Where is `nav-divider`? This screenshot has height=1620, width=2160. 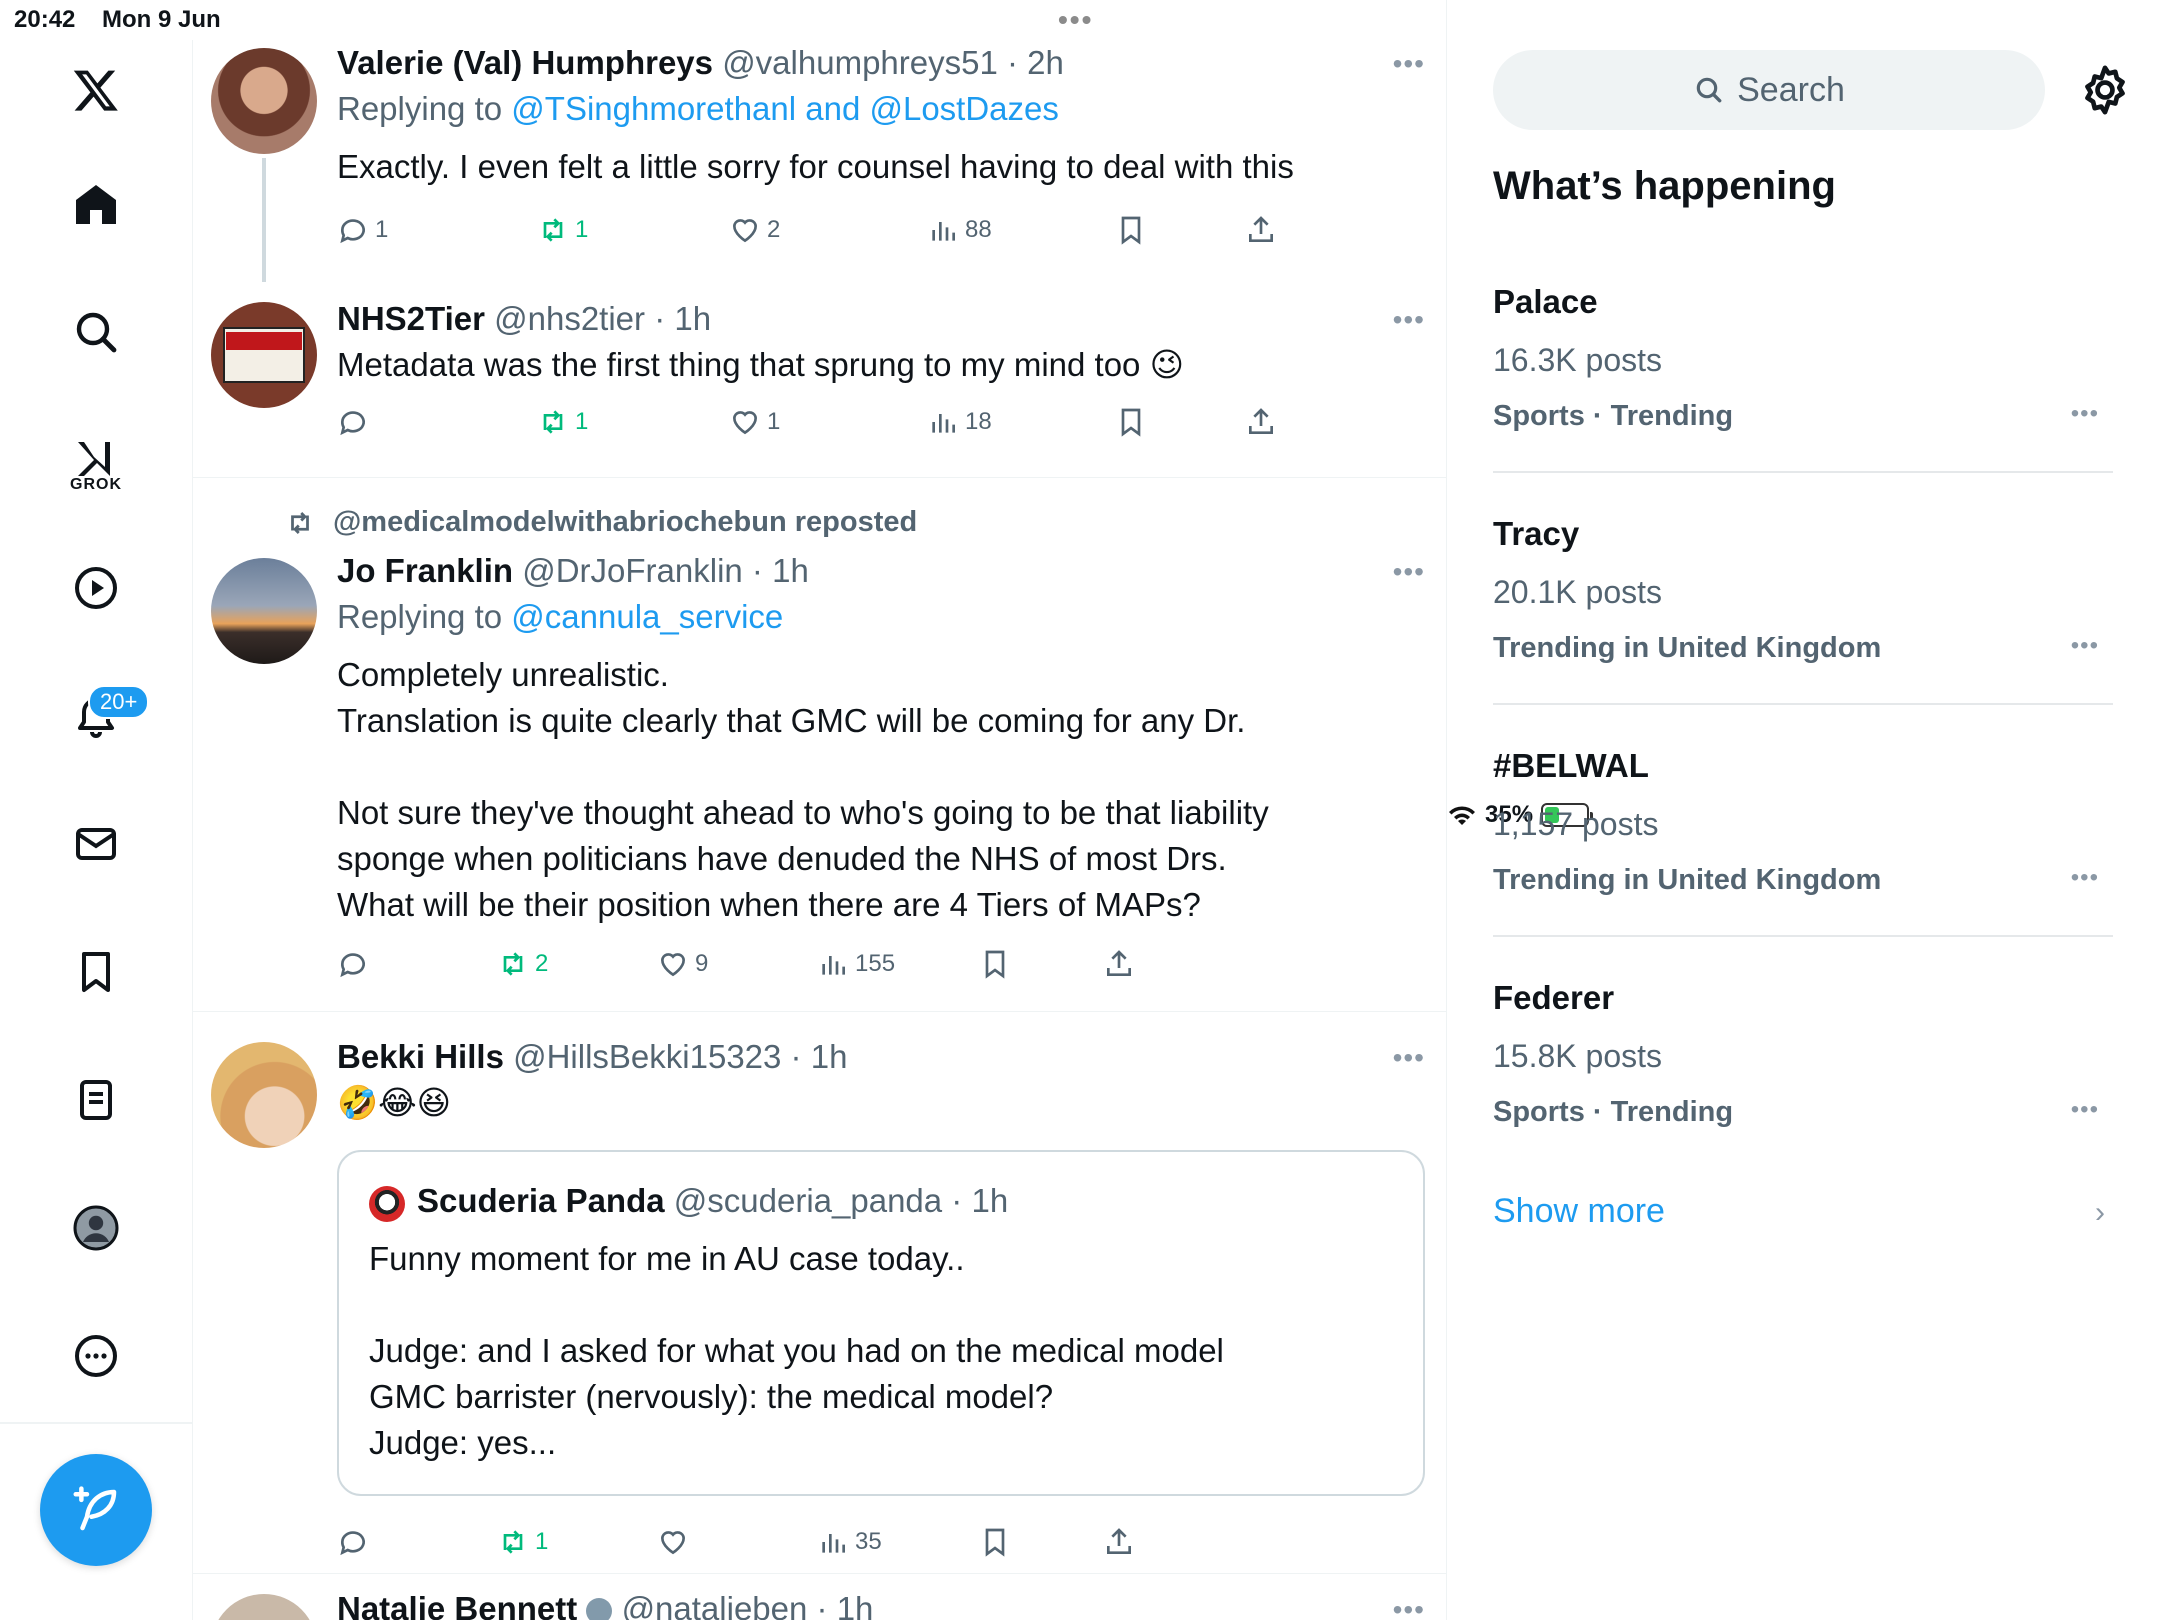
nav-divider is located at coordinates (96, 1423).